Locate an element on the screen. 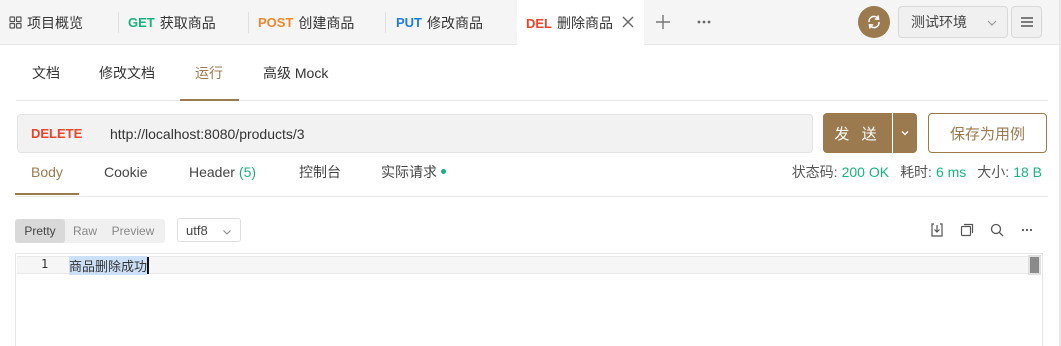 This screenshot has width=1061, height=346. method-badge: POST is located at coordinates (276, 22).